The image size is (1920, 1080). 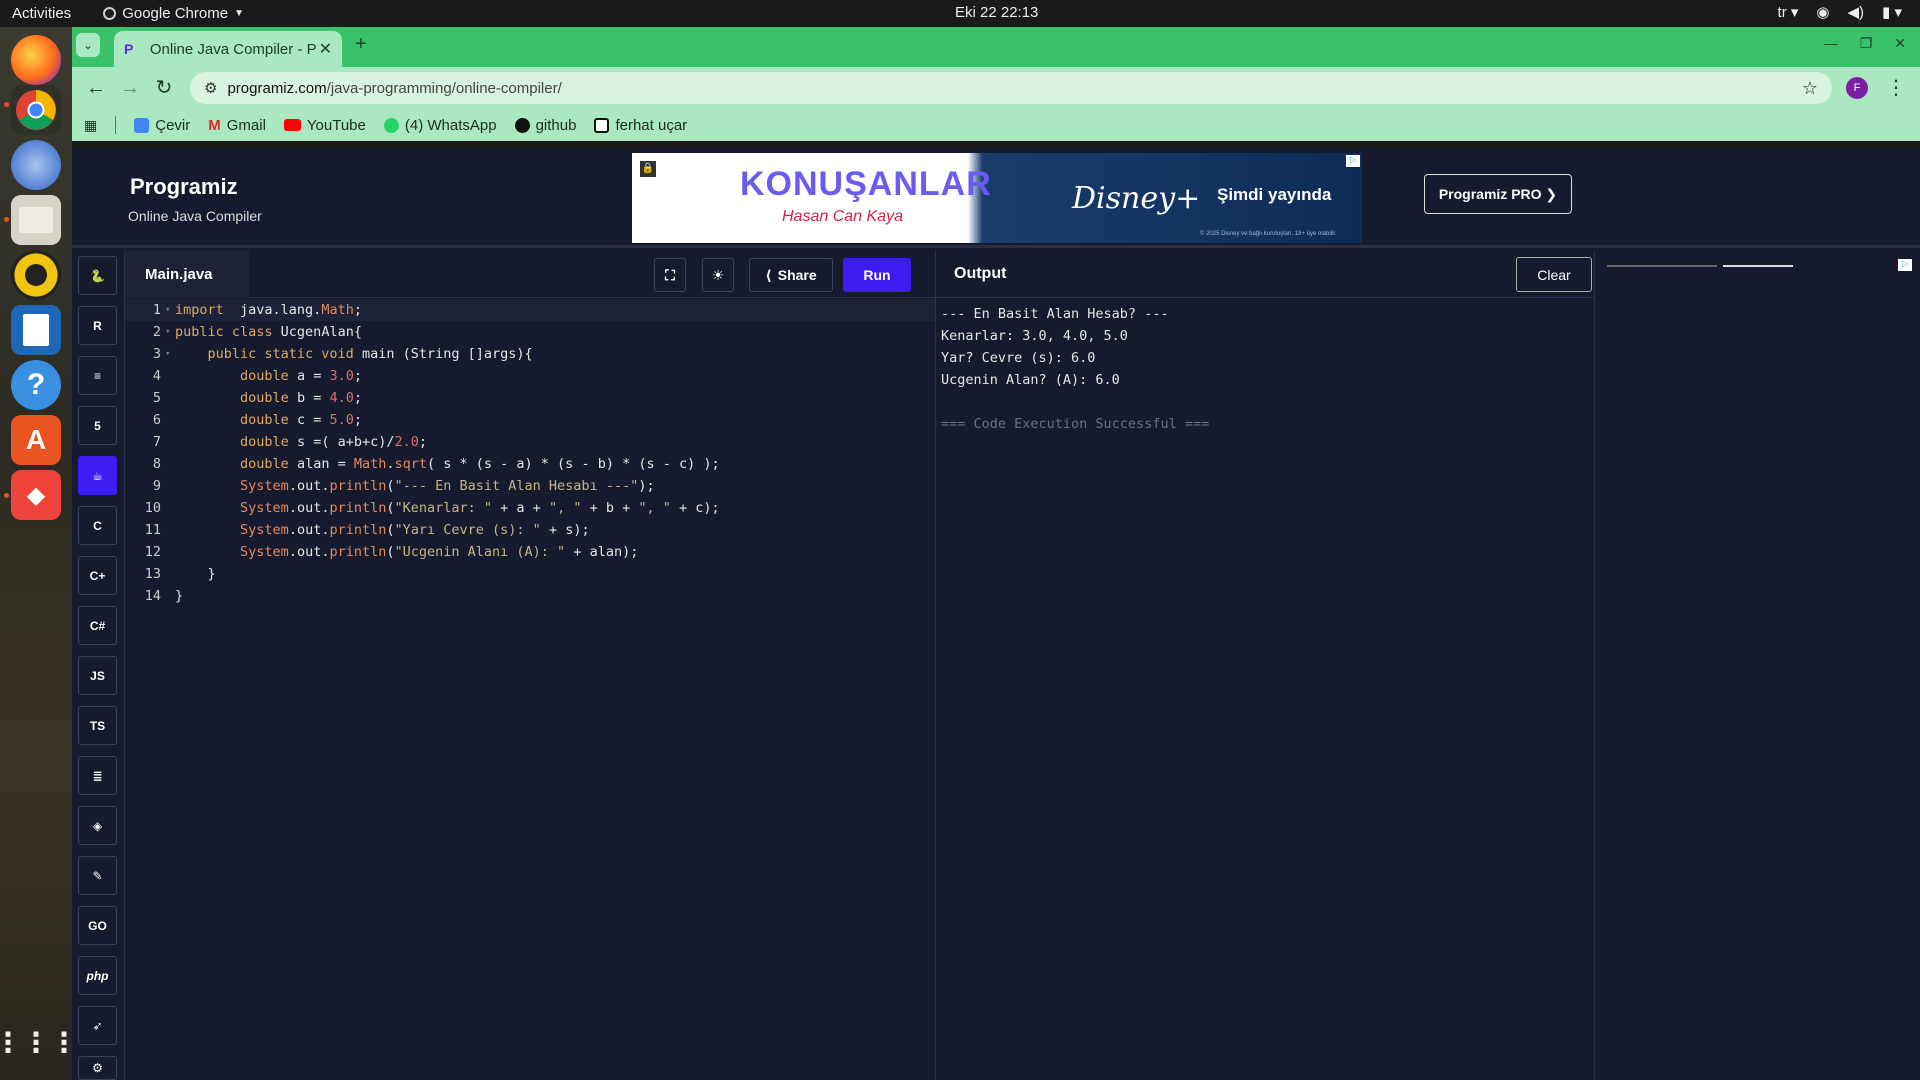 I want to click on swift-icon: ✎, so click(x=97, y=875).